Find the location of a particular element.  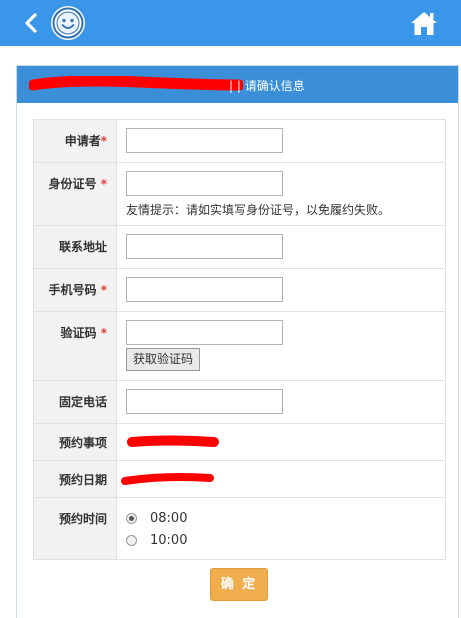

id-number-input is located at coordinates (204, 183).